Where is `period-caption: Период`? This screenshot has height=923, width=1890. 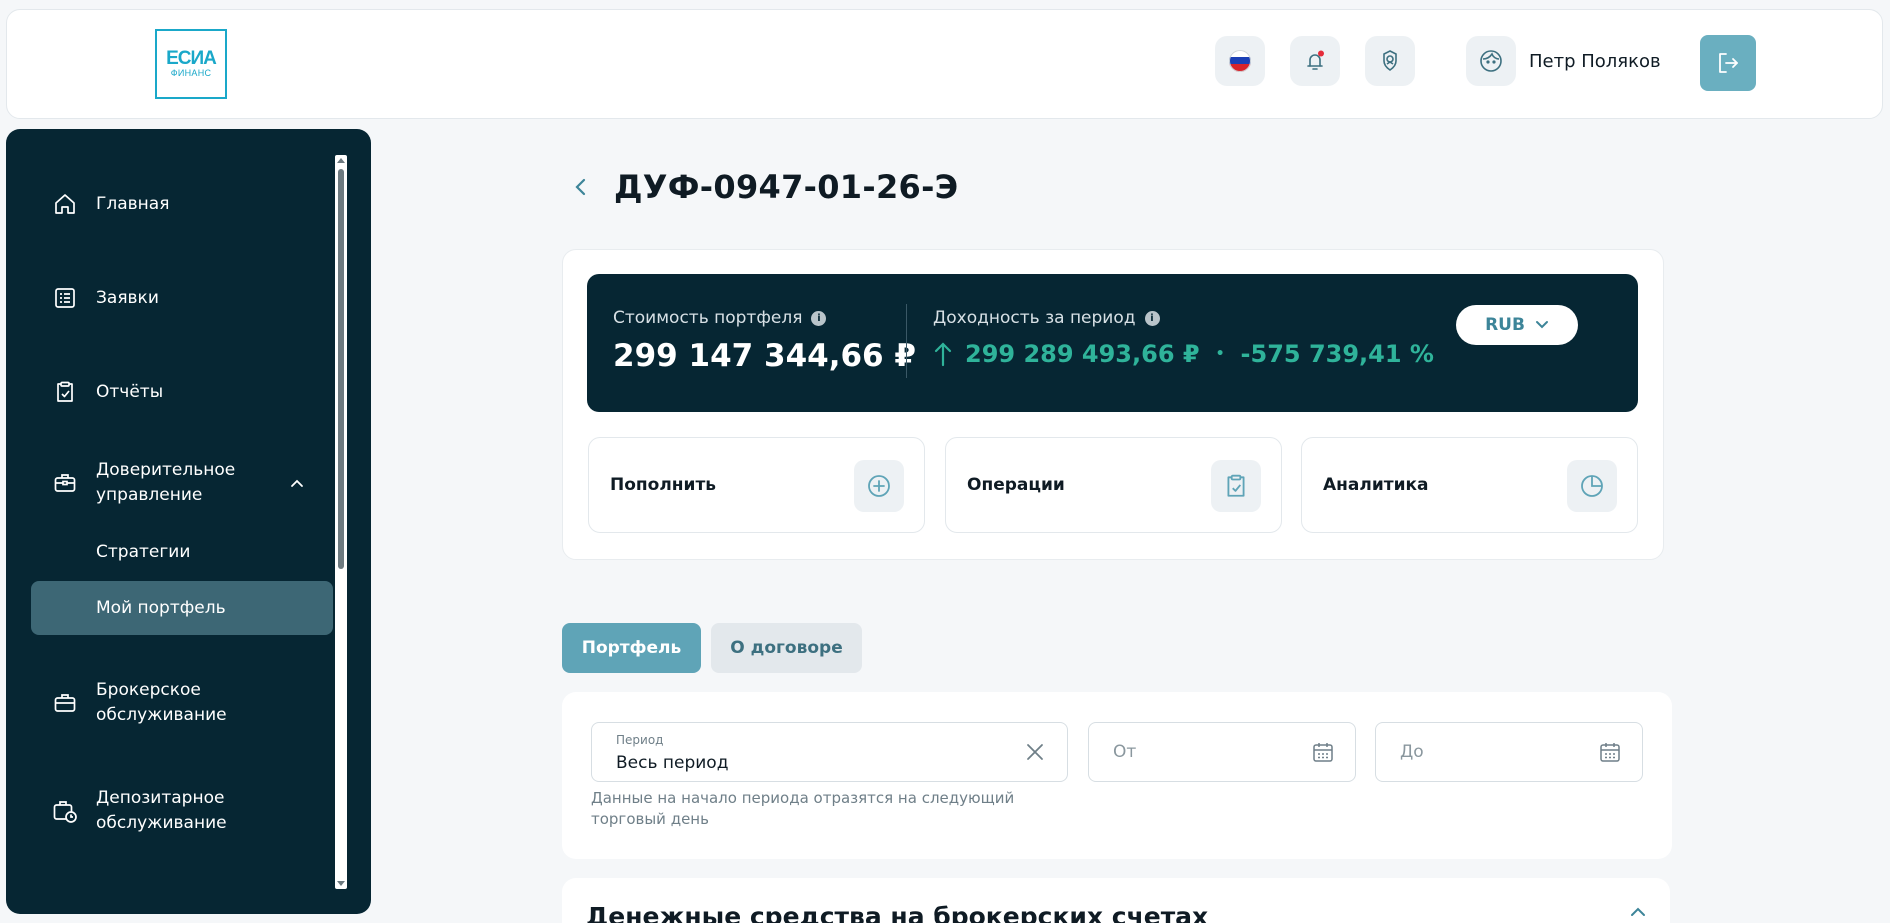
period-caption: Период is located at coordinates (640, 740).